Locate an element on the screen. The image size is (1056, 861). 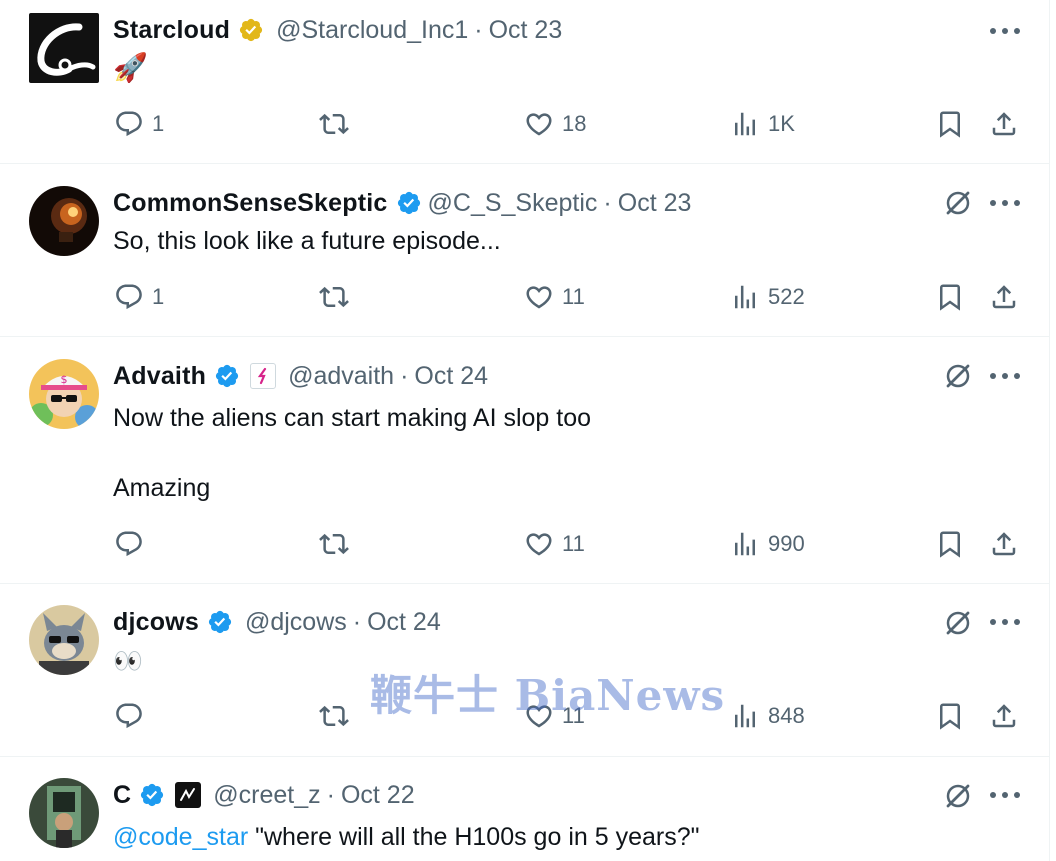
like-button: 18 is located at coordinates (555, 124).